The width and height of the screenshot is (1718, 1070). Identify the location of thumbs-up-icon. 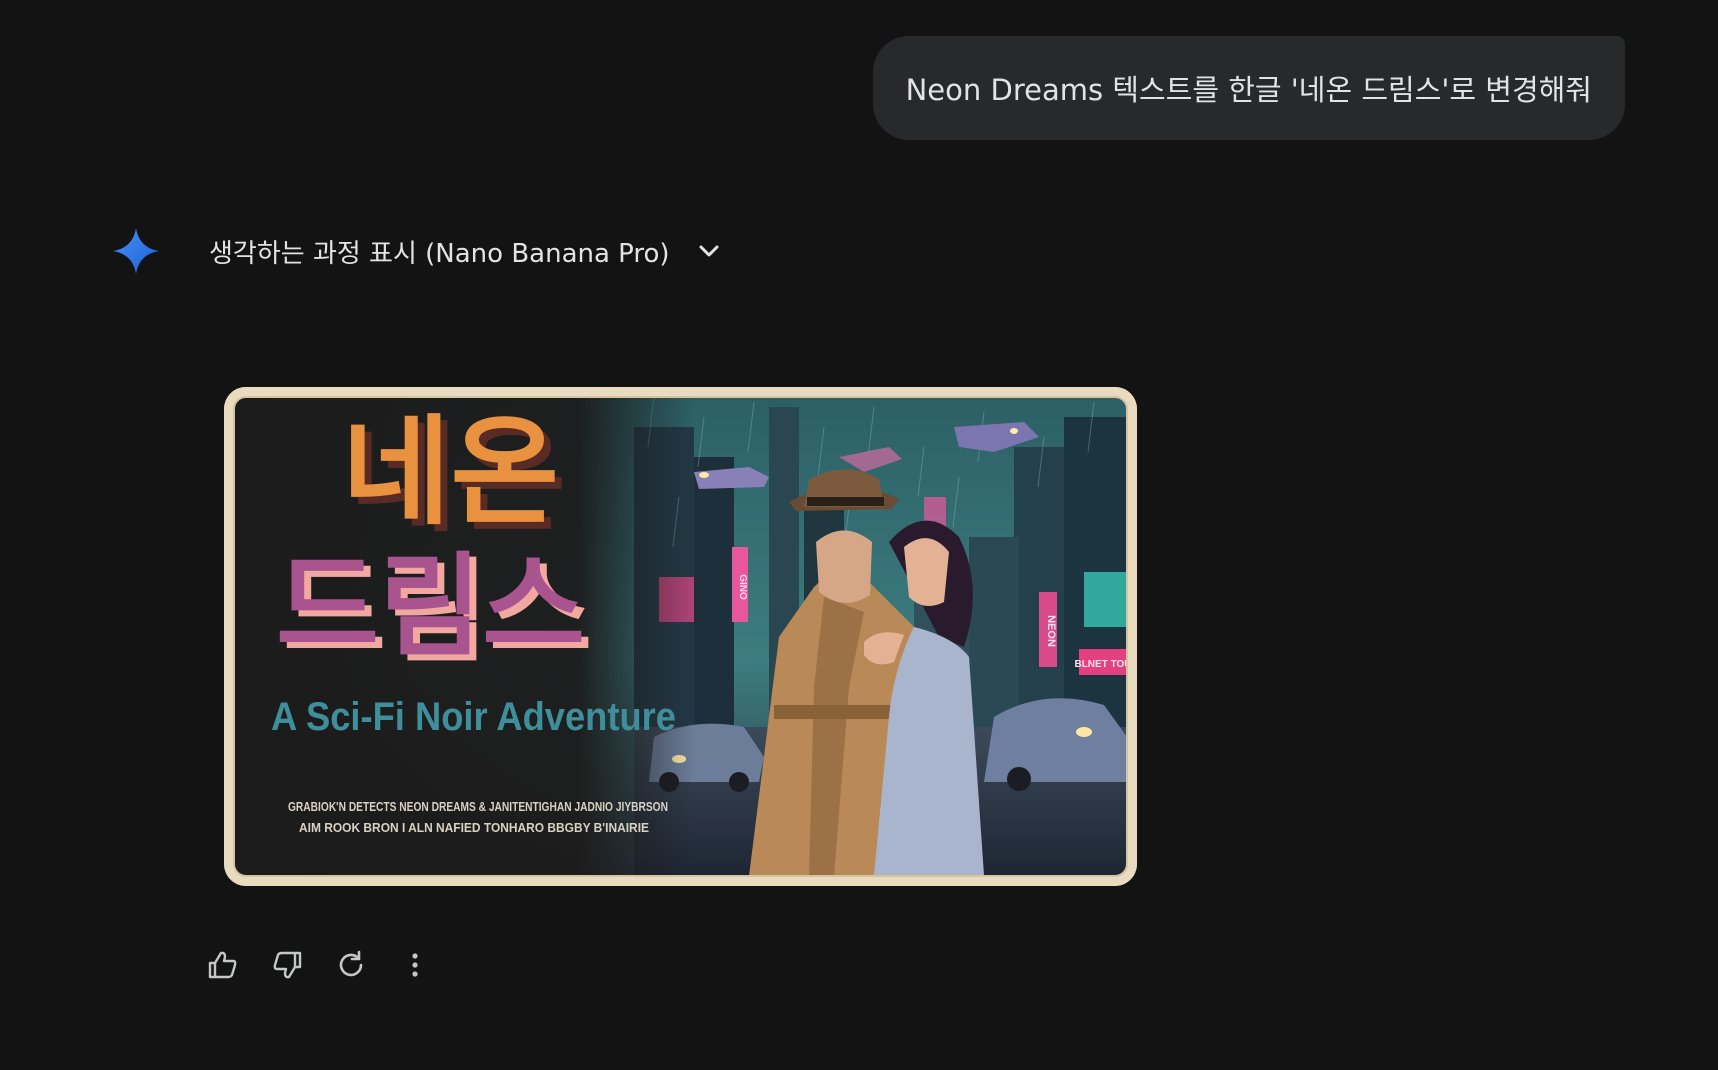
(222, 965).